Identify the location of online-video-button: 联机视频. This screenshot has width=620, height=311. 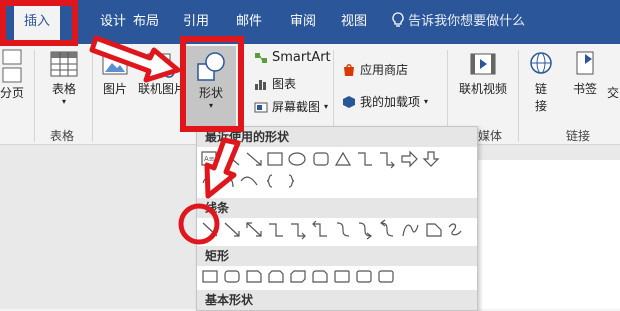
(483, 72).